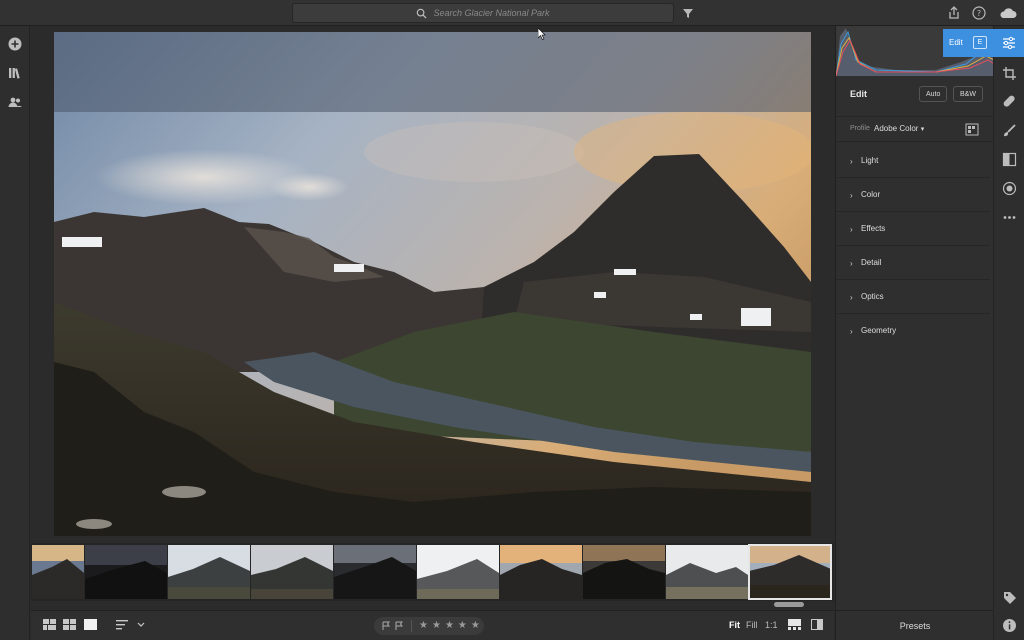 This screenshot has height=640, width=1024. Describe the element at coordinates (913, 263) in the screenshot. I see `section-detail: › Detail` at that location.